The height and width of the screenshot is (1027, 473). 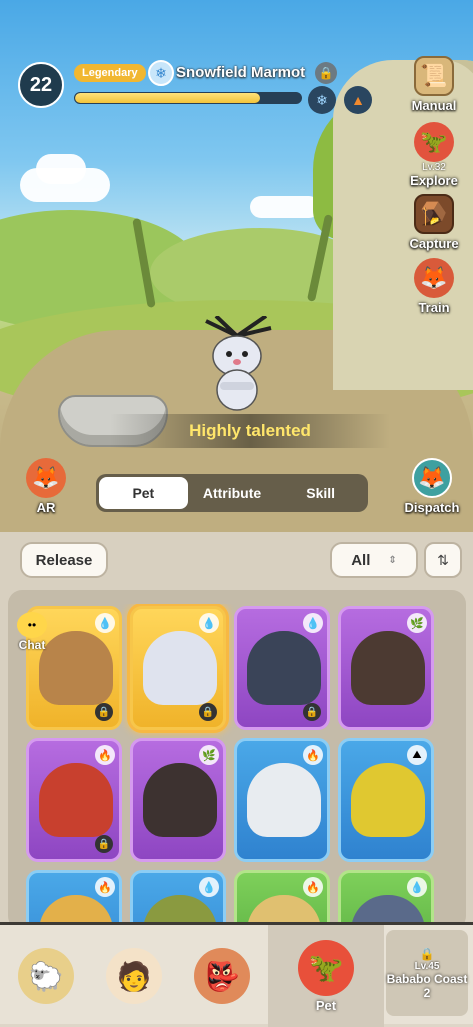 What do you see at coordinates (434, 243) in the screenshot?
I see `capture-label: Capture` at bounding box center [434, 243].